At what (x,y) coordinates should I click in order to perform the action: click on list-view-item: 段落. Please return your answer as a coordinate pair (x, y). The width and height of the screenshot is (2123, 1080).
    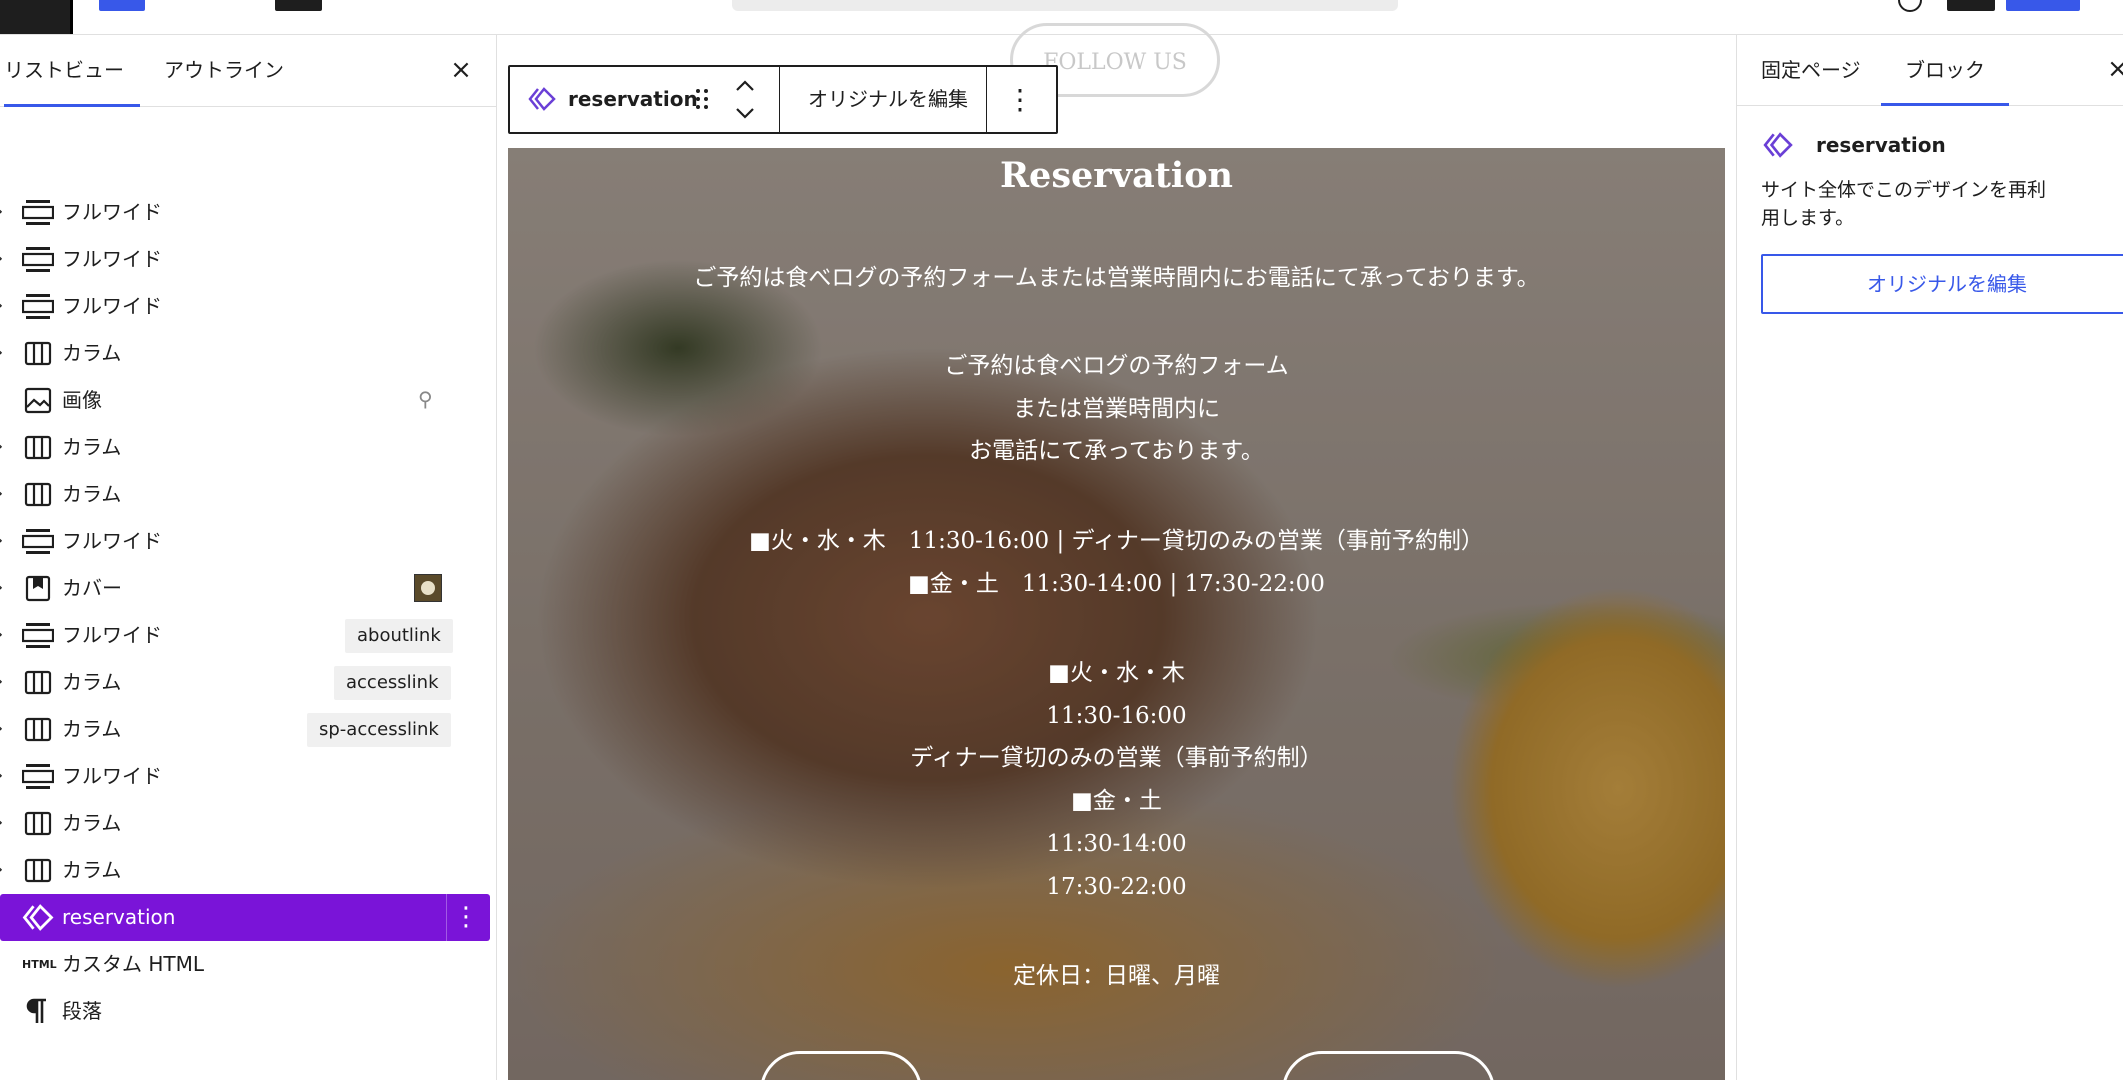
    Looking at the image, I should click on (245, 1011).